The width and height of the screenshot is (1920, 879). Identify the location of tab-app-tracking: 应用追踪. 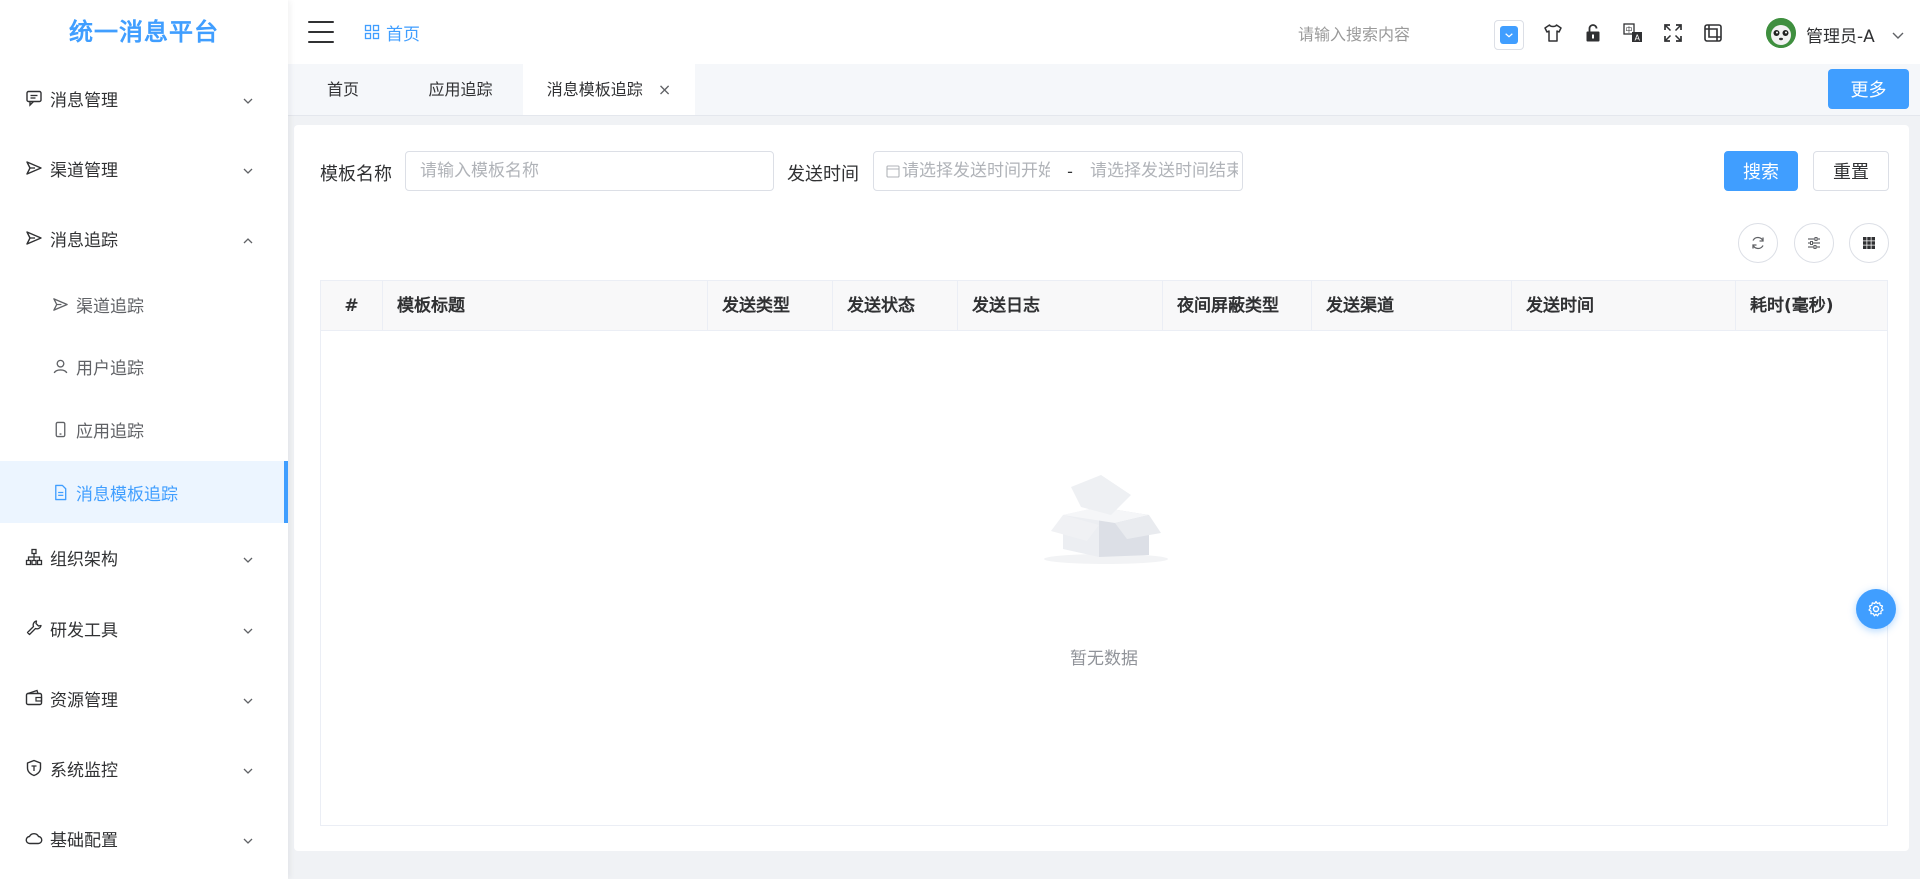
(460, 89).